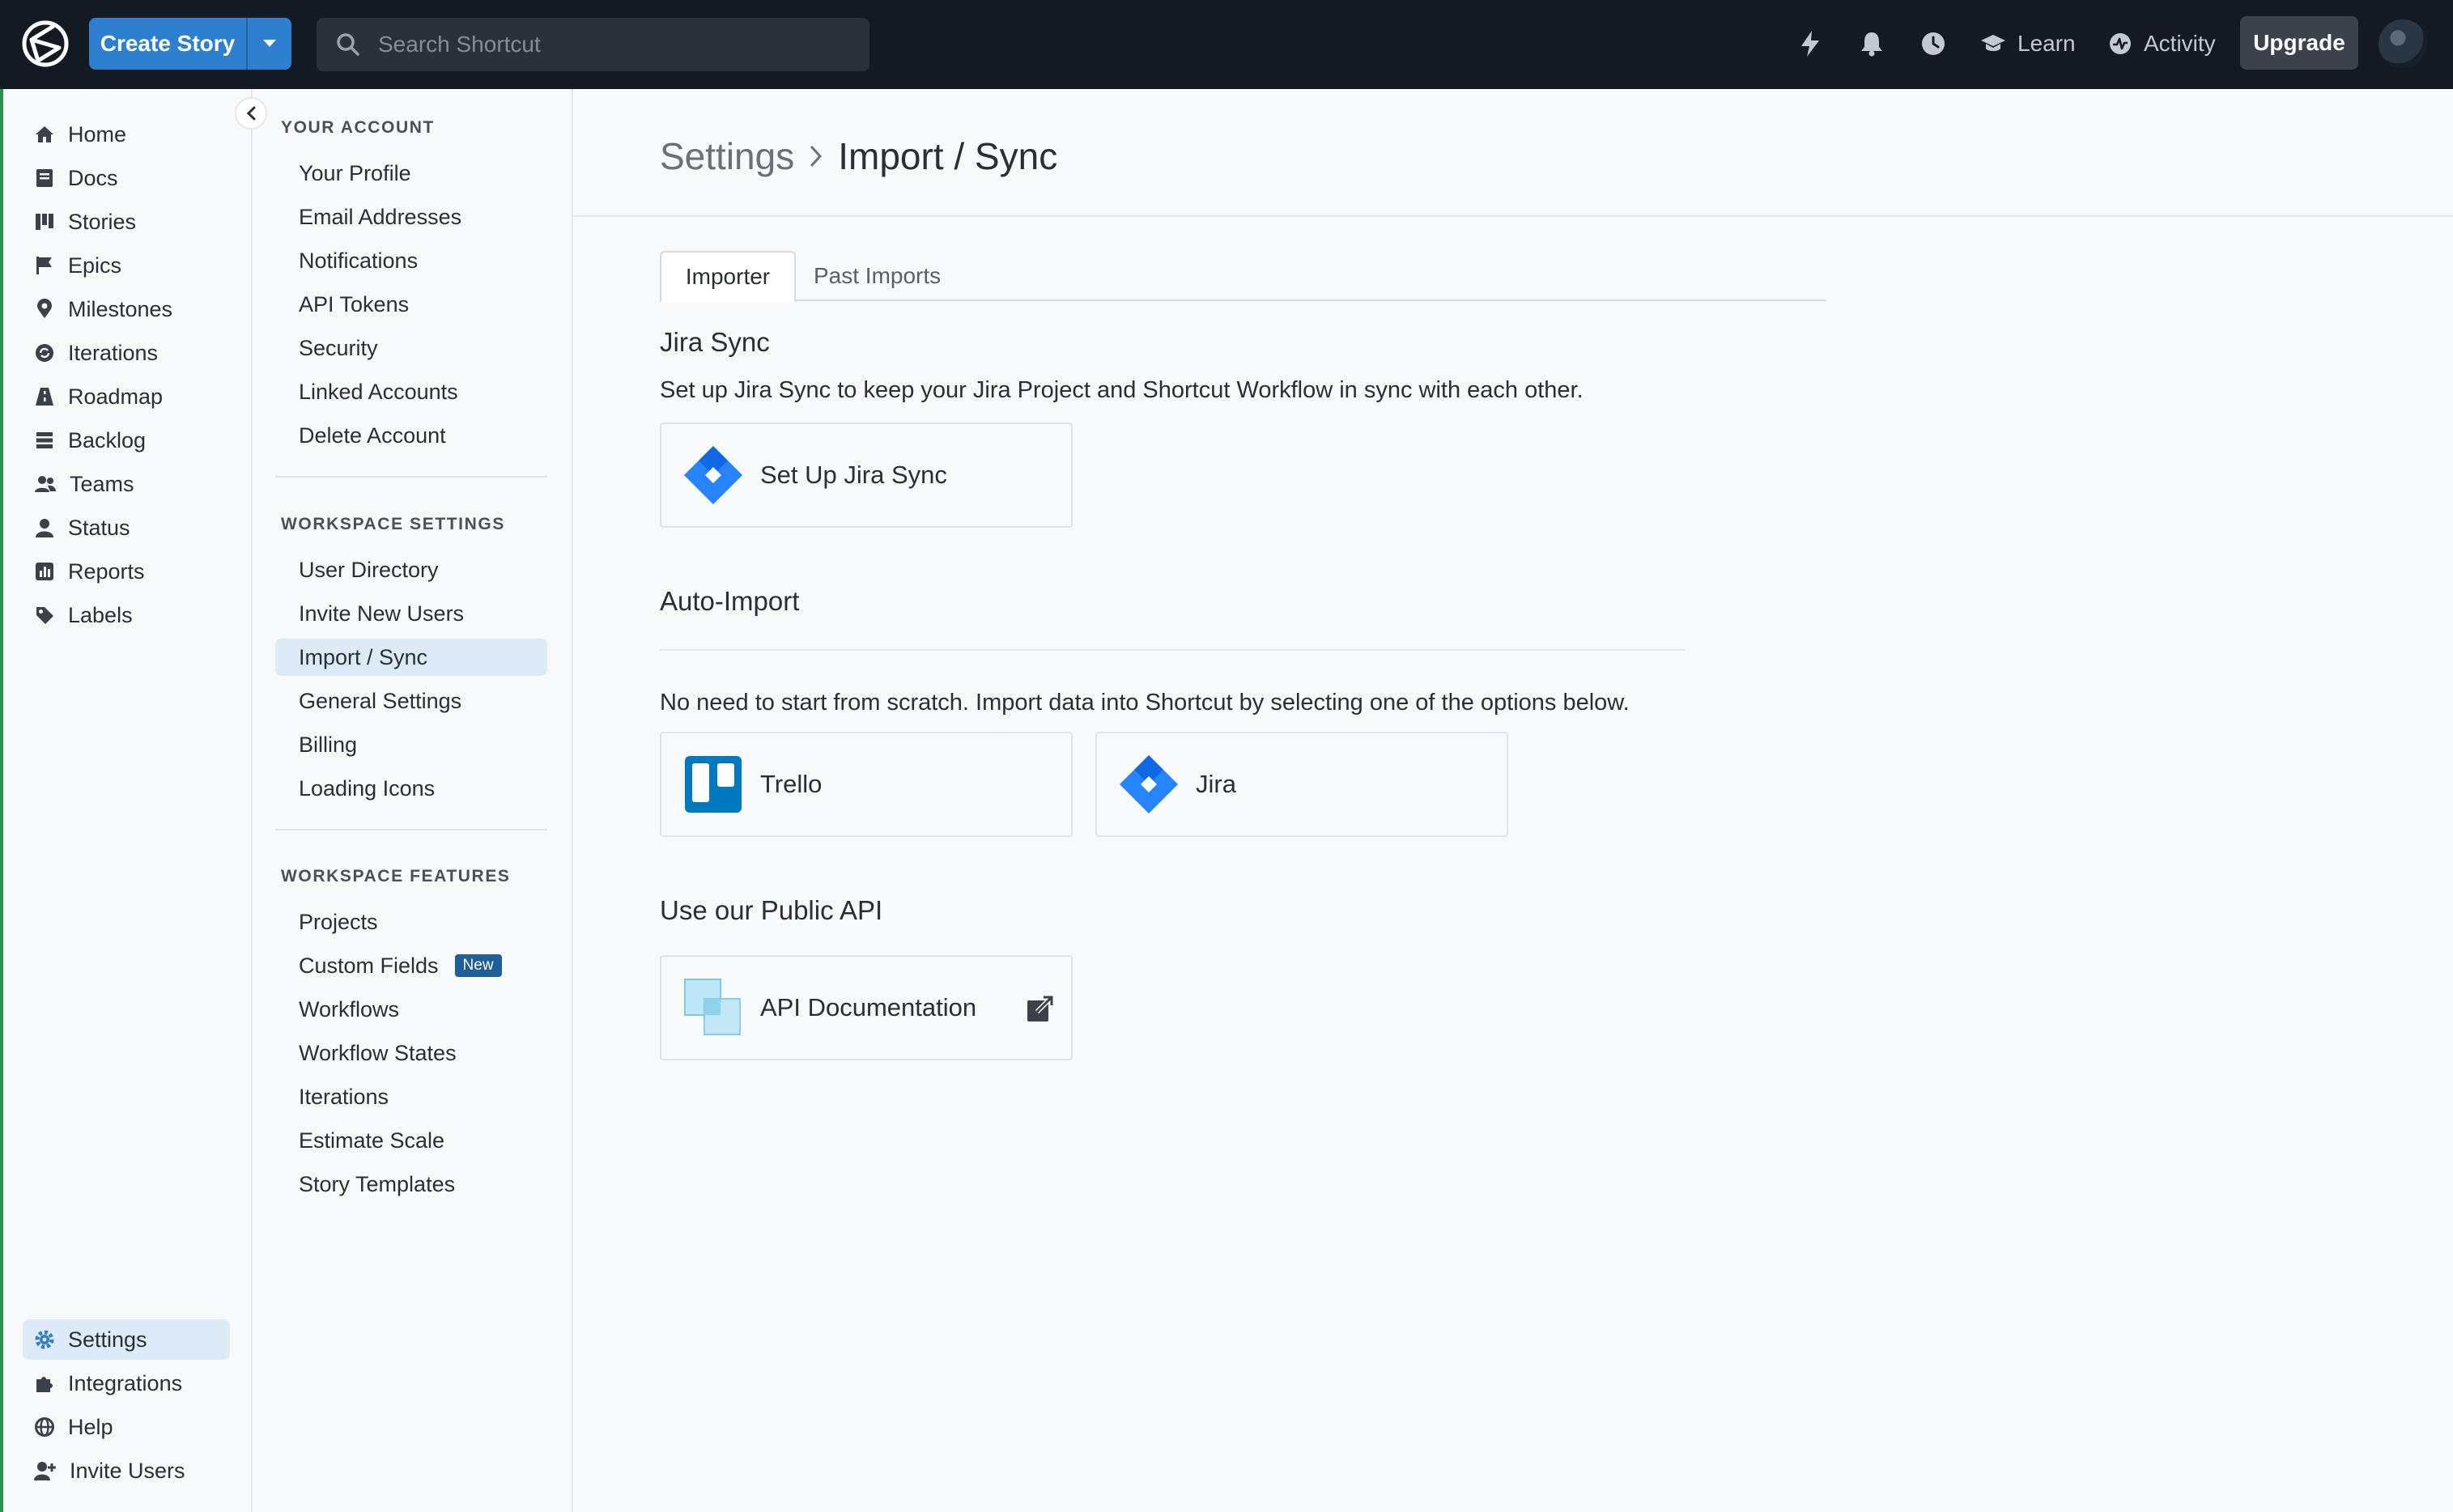  I want to click on trello-label: Trello, so click(792, 784).